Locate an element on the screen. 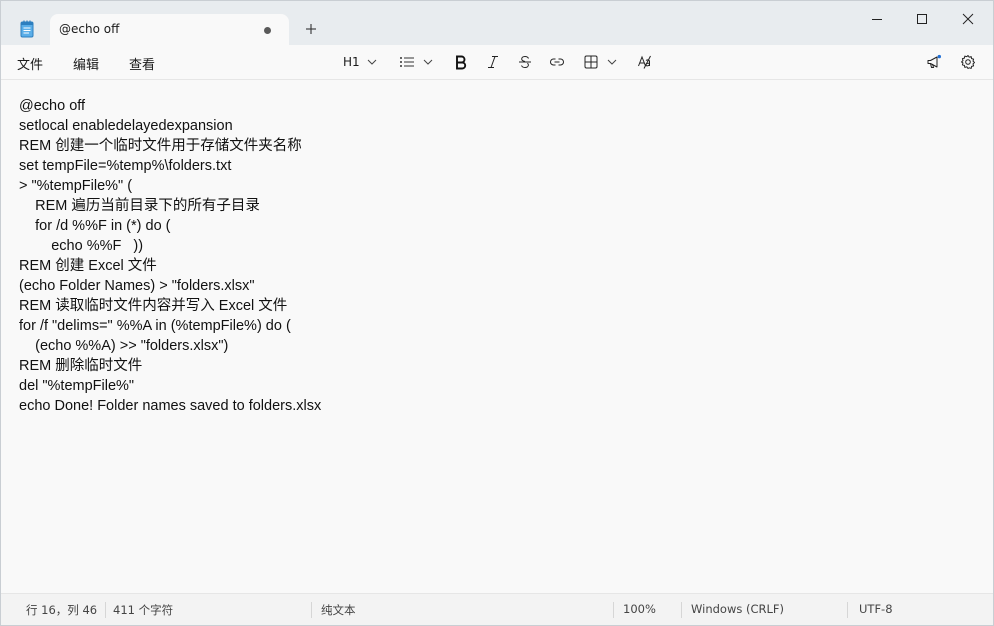 This screenshot has width=994, height=626. settings-button is located at coordinates (968, 62).